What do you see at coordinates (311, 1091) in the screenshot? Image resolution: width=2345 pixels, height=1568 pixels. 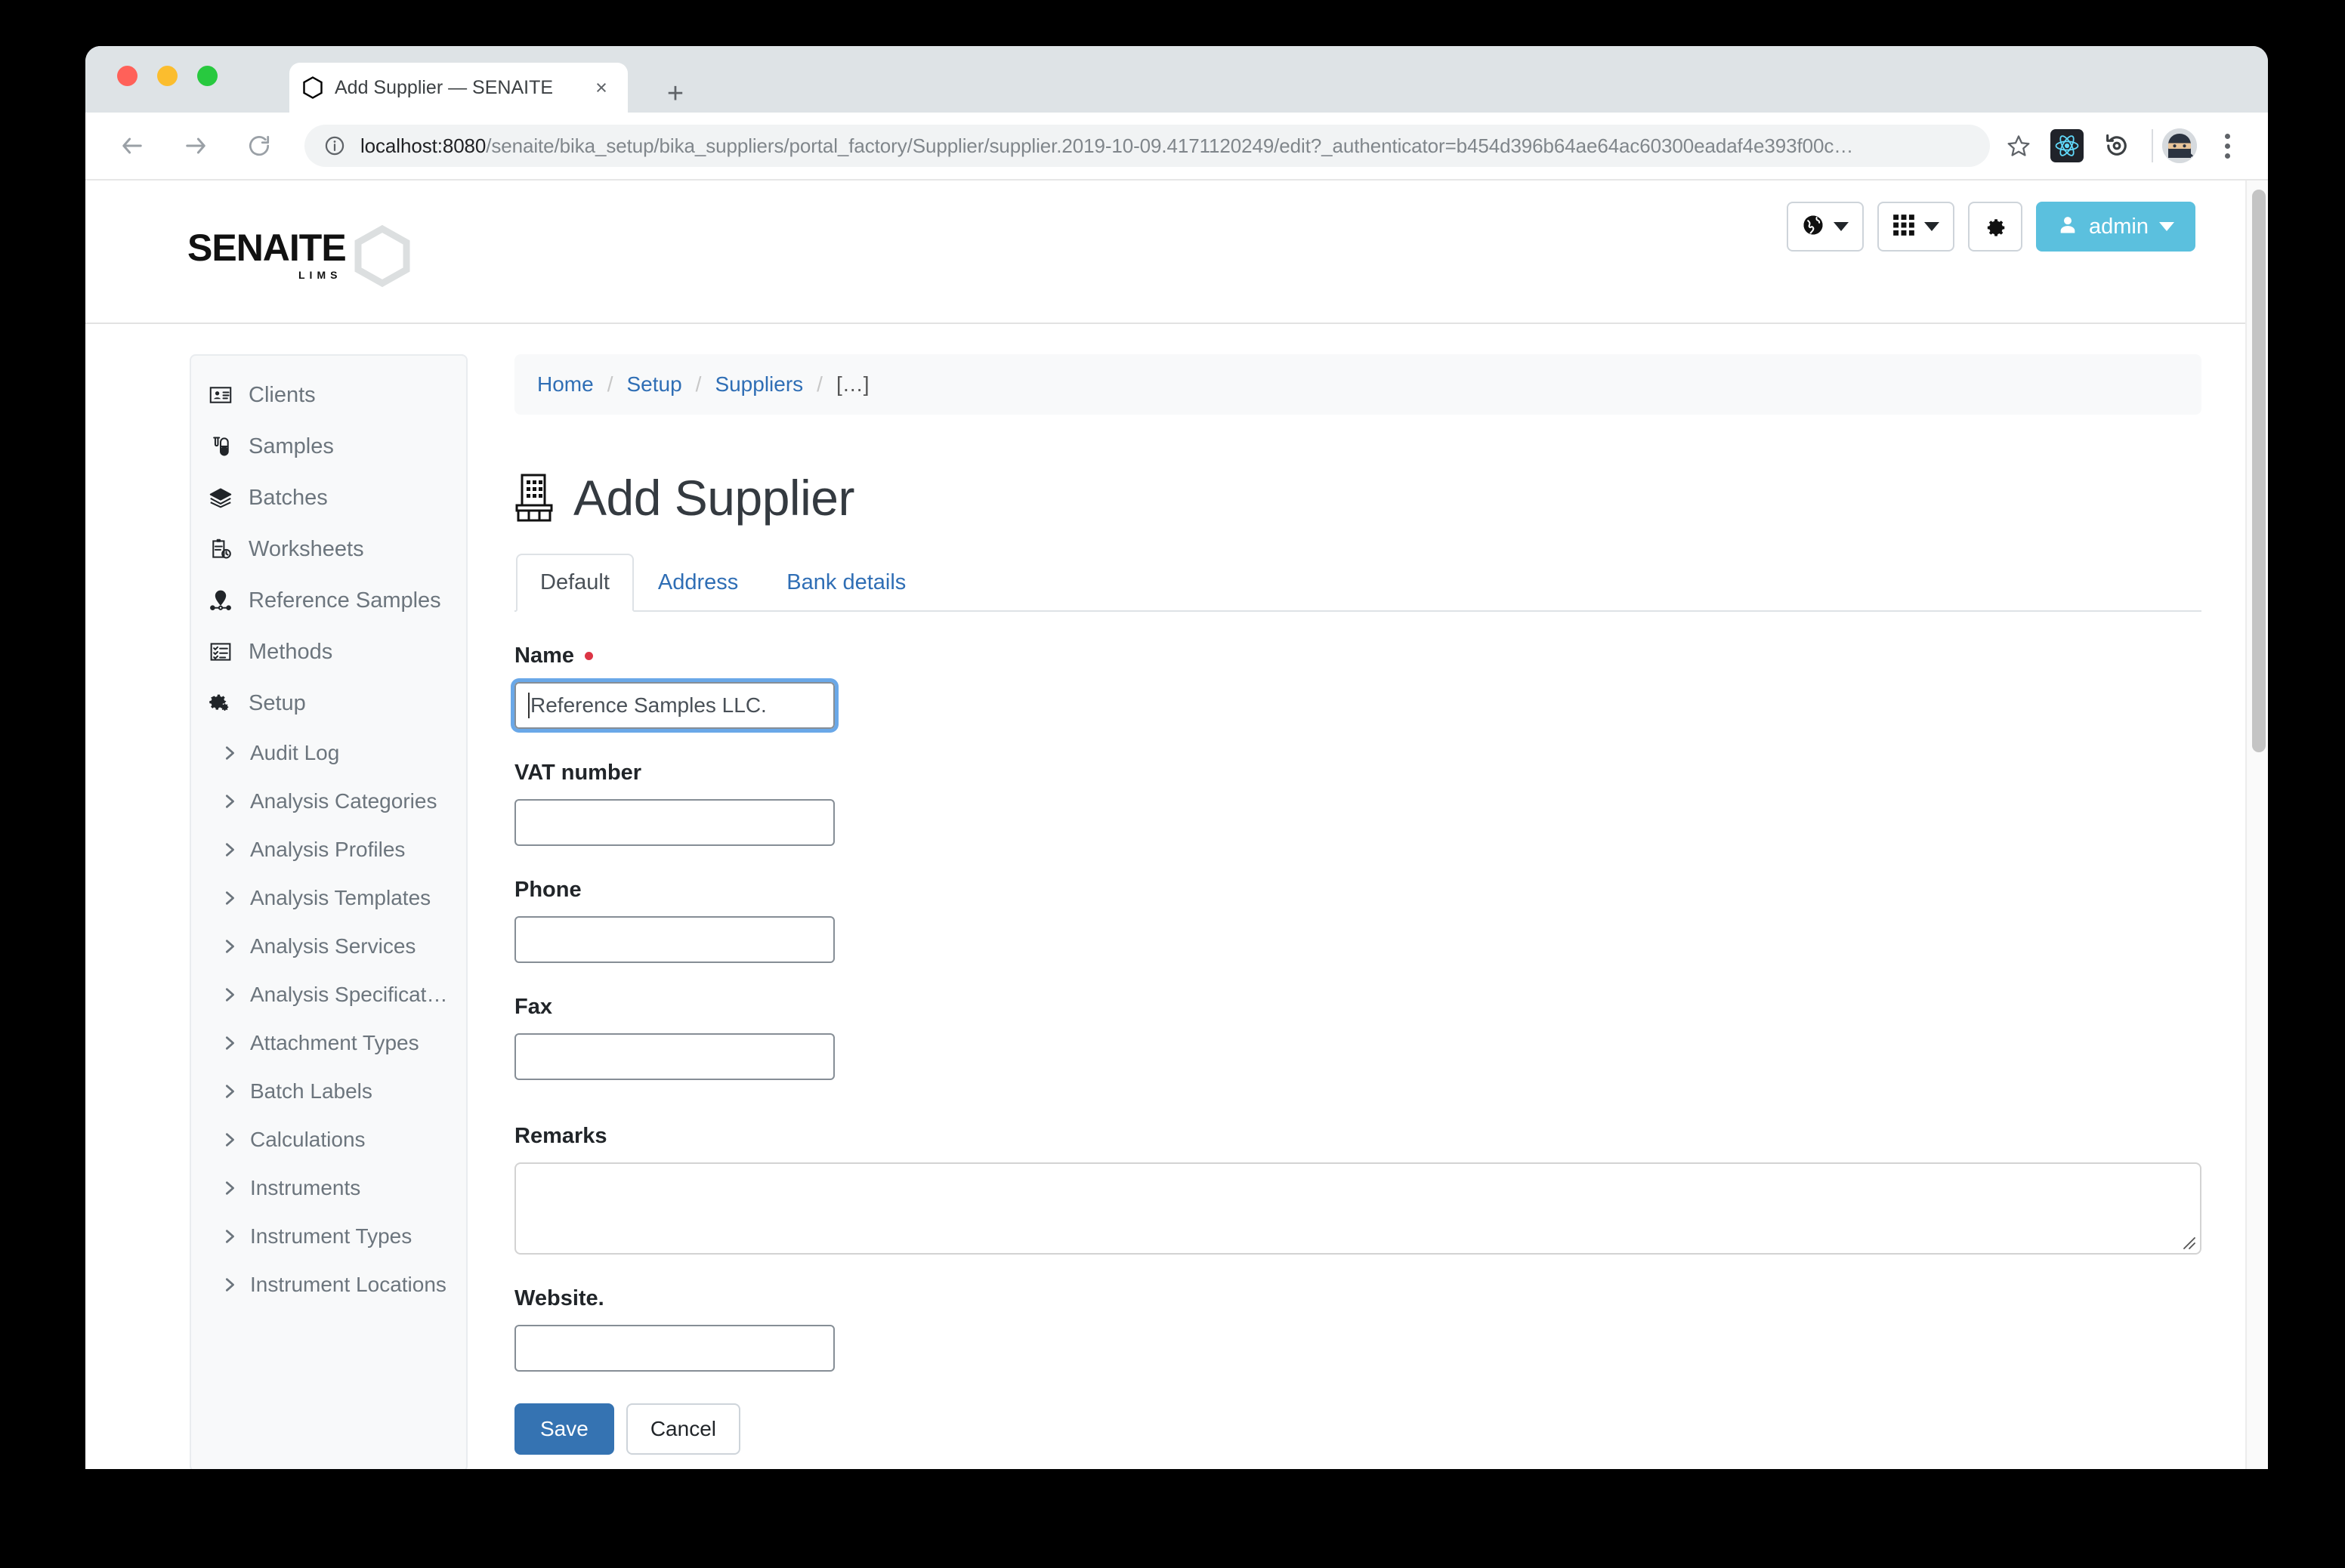 I see `sidebar-subitem-label: Batch Labels` at bounding box center [311, 1091].